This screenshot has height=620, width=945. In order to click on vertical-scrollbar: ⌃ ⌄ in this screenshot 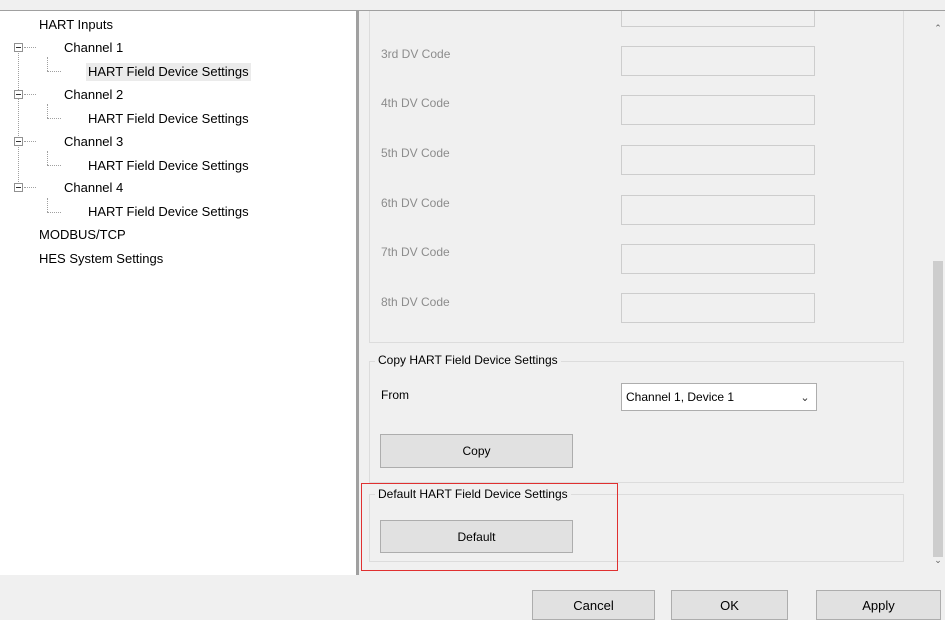, I will do `click(938, 293)`.